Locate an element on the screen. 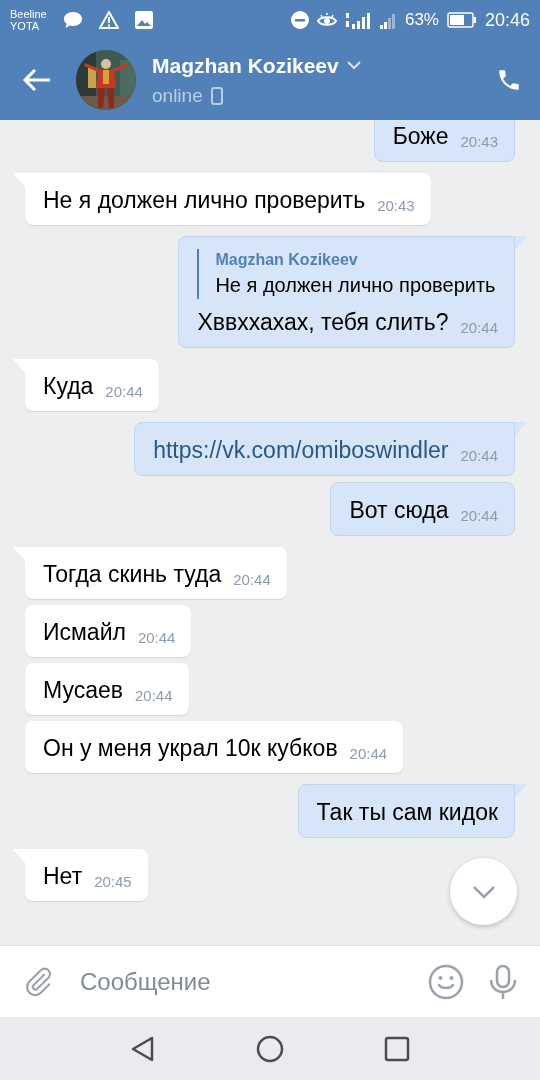  microphone-button is located at coordinates (503, 981).